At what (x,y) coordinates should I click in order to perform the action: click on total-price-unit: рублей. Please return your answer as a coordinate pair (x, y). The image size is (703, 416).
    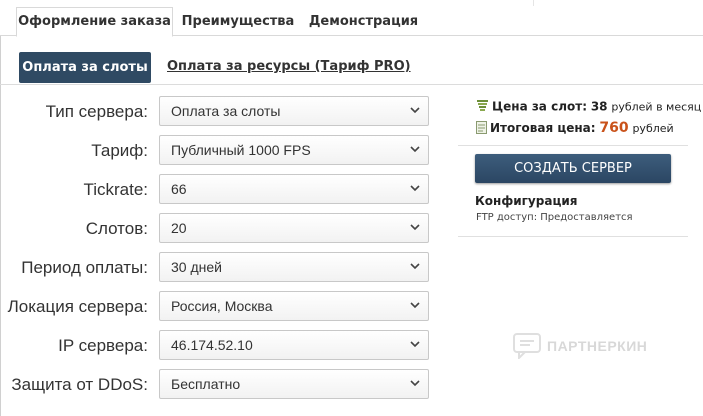
    Looking at the image, I should click on (653, 128).